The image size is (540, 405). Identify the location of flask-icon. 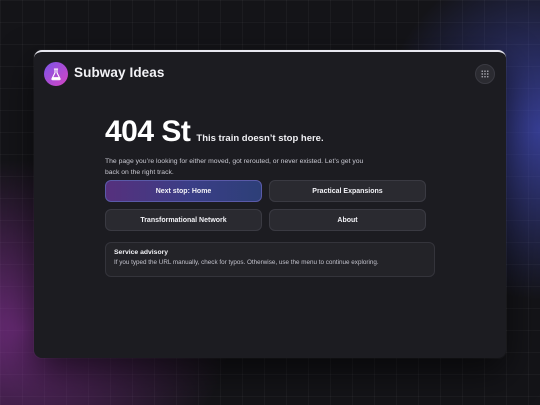
(56, 74).